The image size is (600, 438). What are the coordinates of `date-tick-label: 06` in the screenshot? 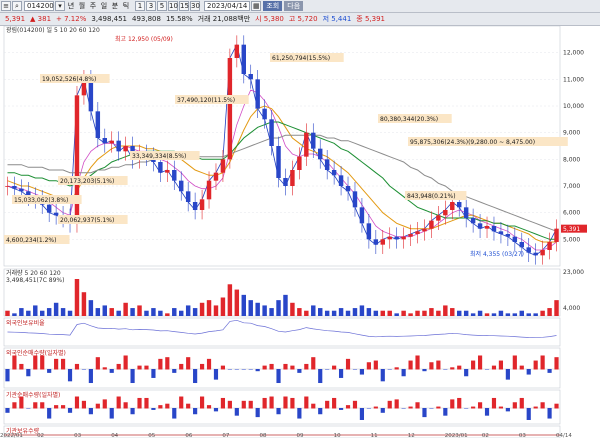 It's located at (188, 435).